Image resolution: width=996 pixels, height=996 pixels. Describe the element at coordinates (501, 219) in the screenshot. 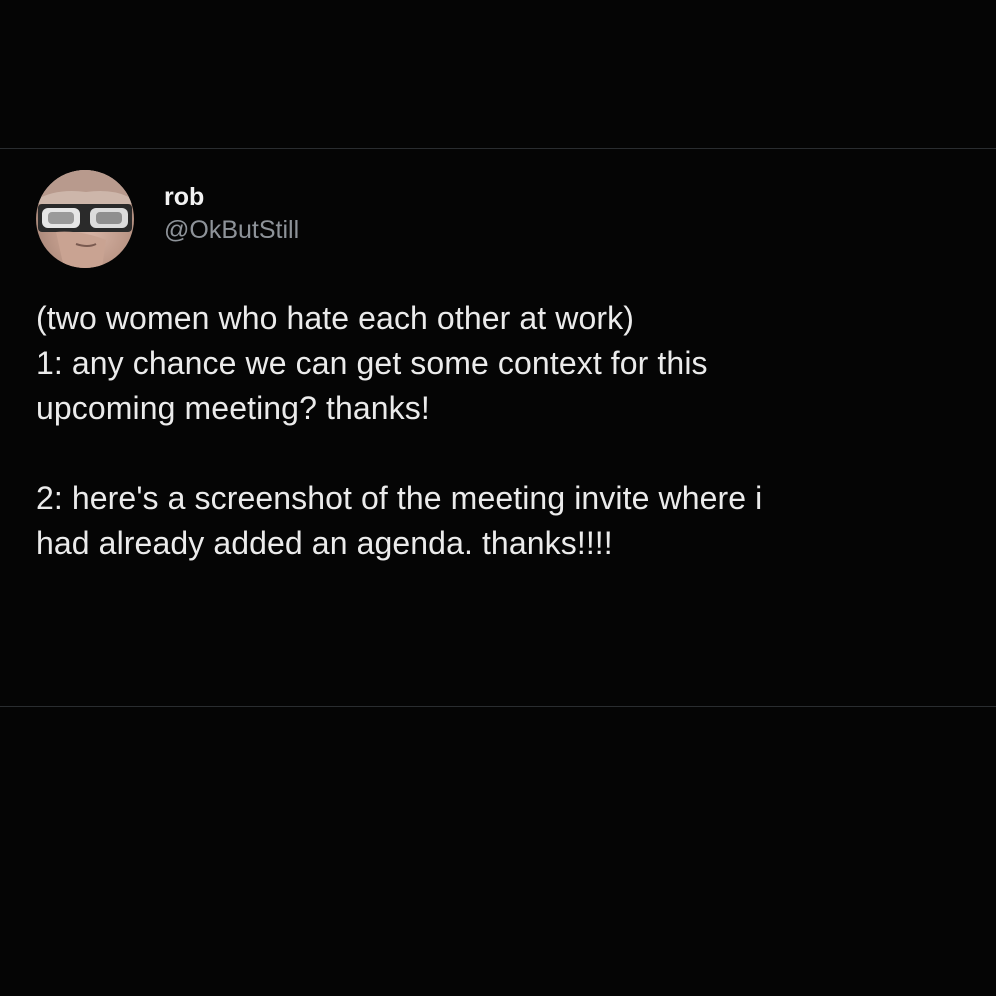

I see `tweet-header: rob @OkButStill` at that location.